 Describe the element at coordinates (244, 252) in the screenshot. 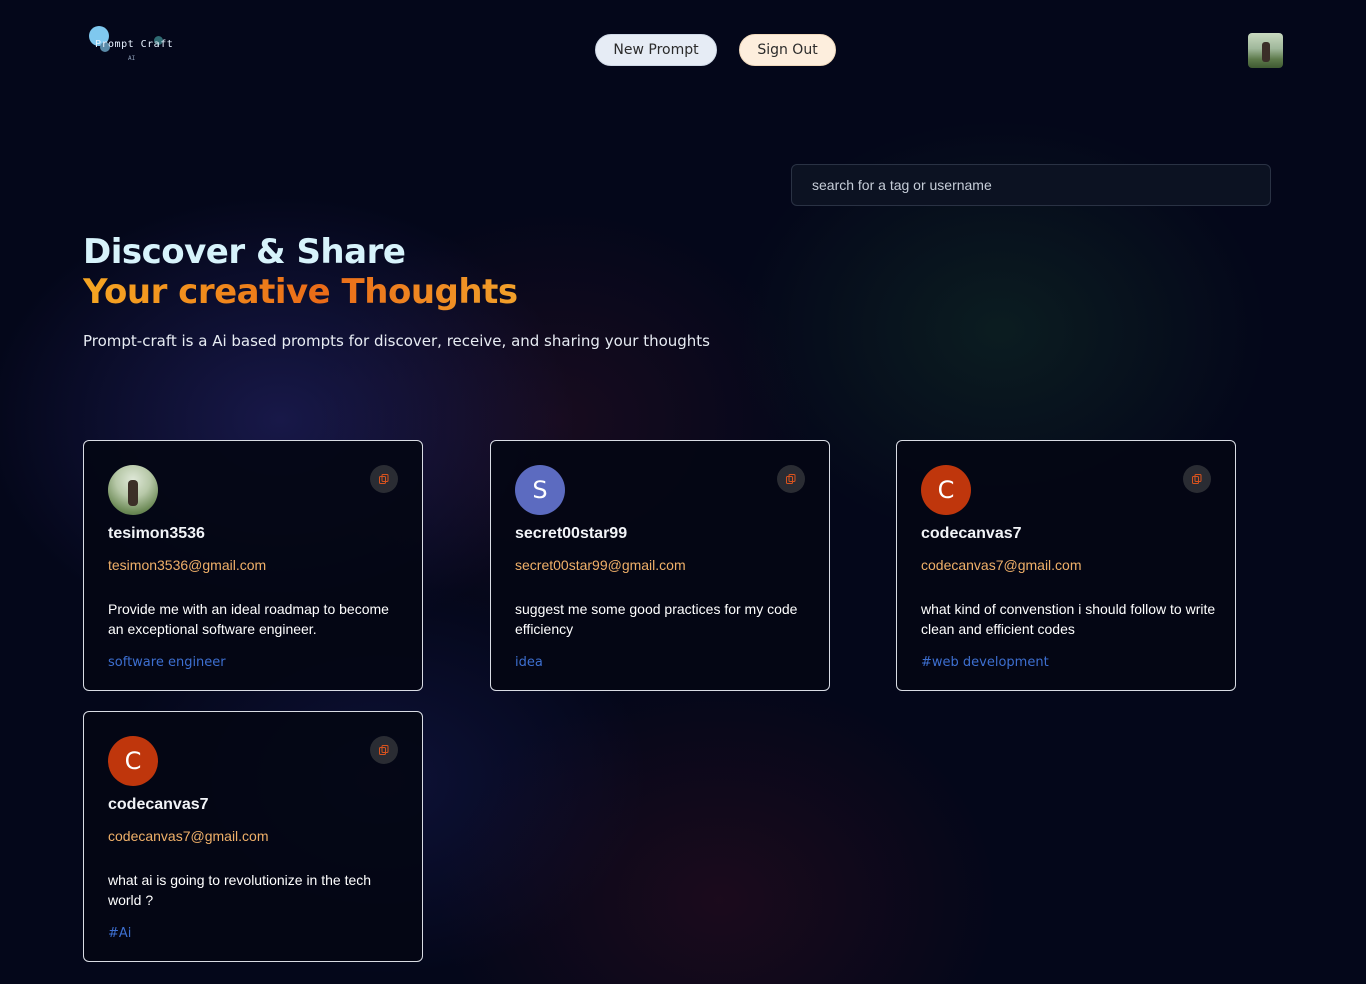

I see `hero-title-line1: Discover & Share` at that location.